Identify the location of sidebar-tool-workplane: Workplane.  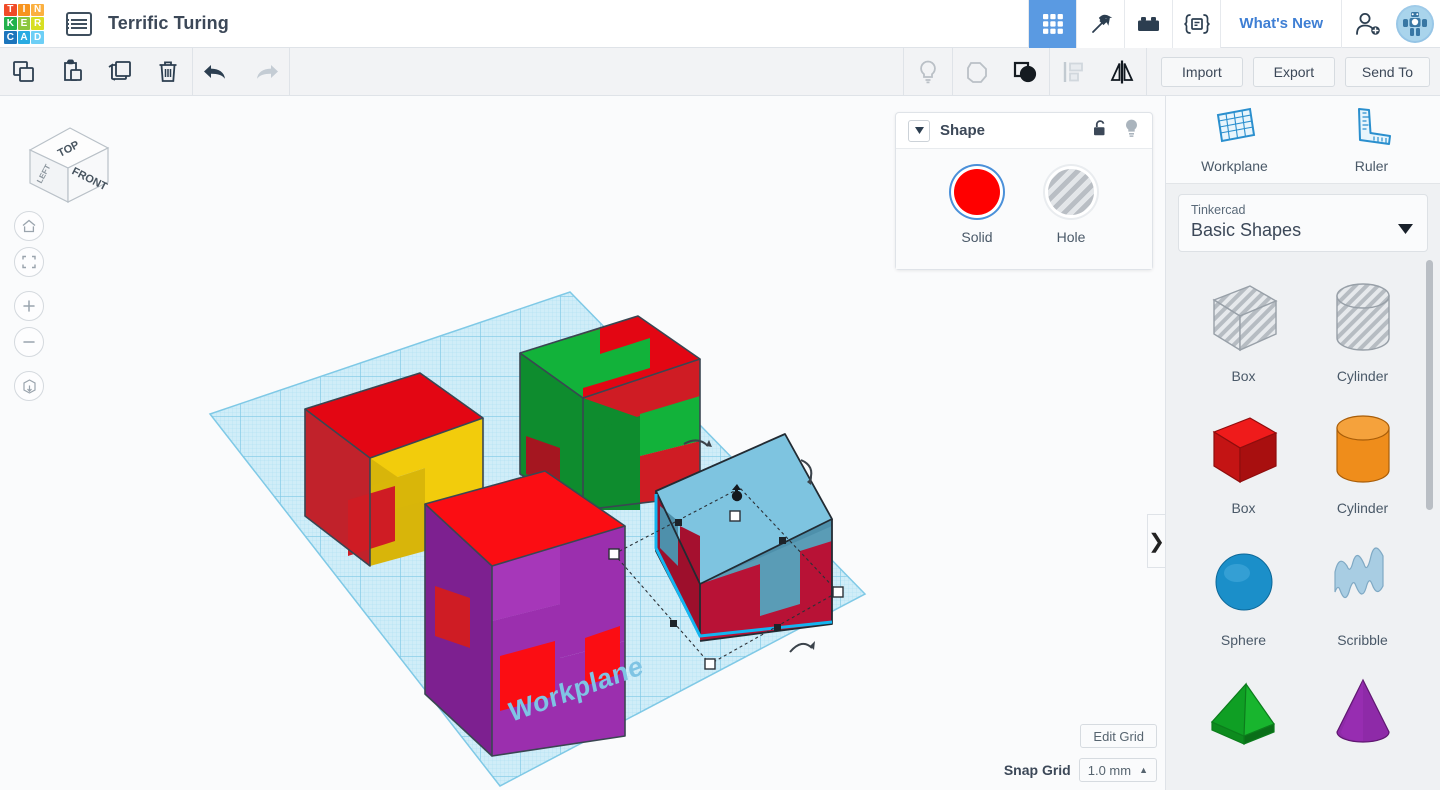
(1234, 139).